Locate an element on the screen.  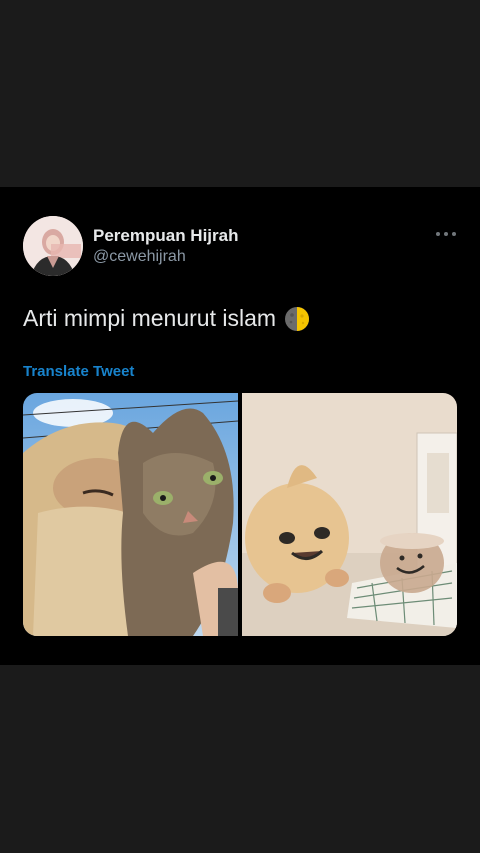
more-options-icon is located at coordinates (446, 234).